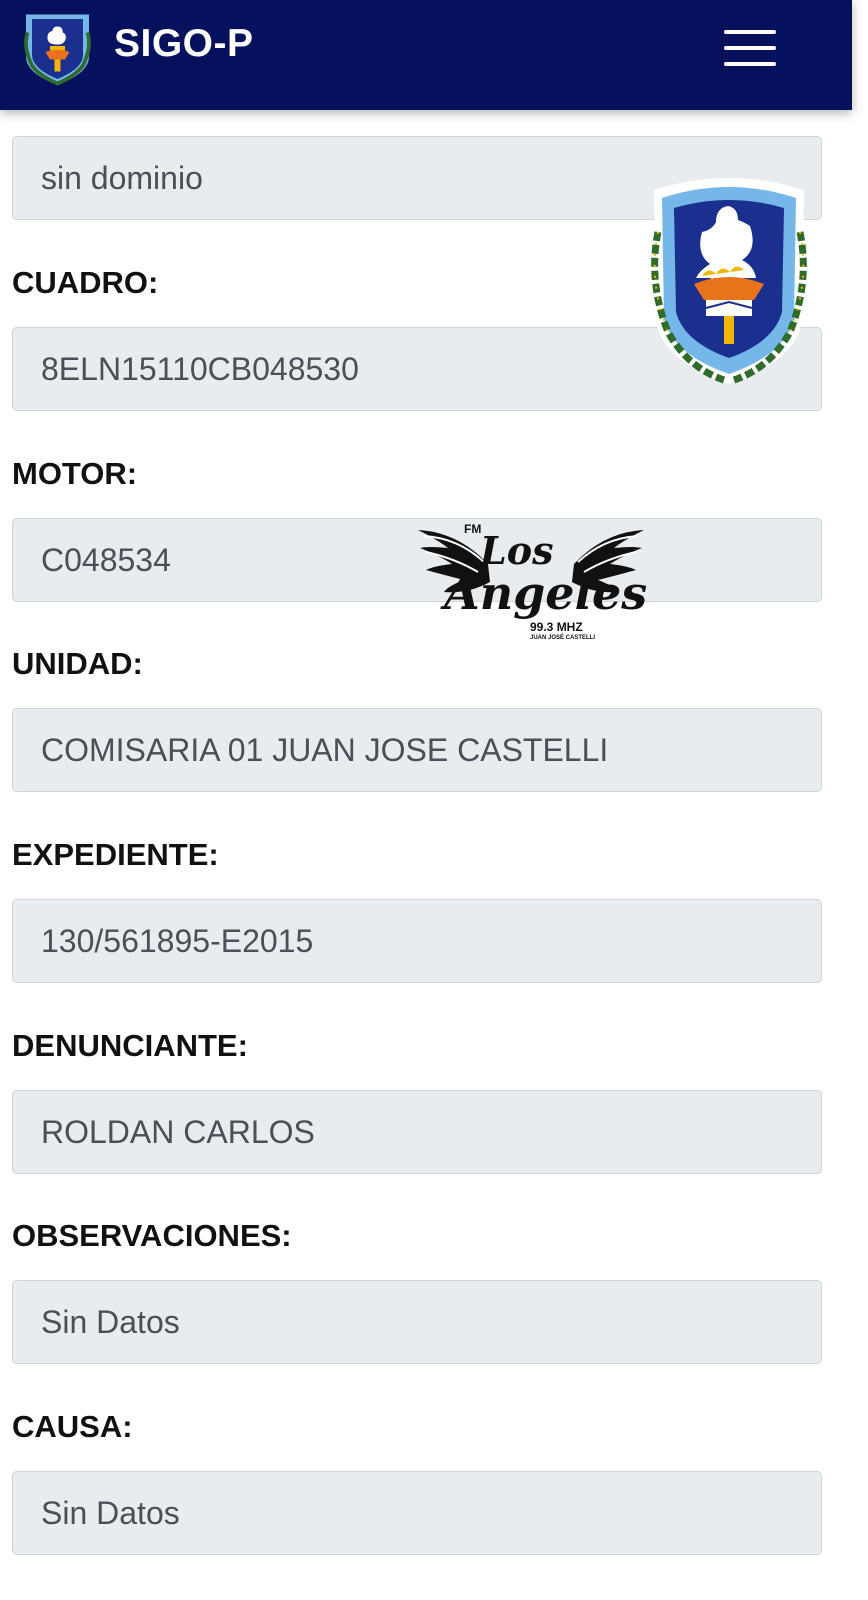 The width and height of the screenshot is (868, 1600). What do you see at coordinates (417, 1322) in the screenshot?
I see `observaciones-field: Sin Datos` at bounding box center [417, 1322].